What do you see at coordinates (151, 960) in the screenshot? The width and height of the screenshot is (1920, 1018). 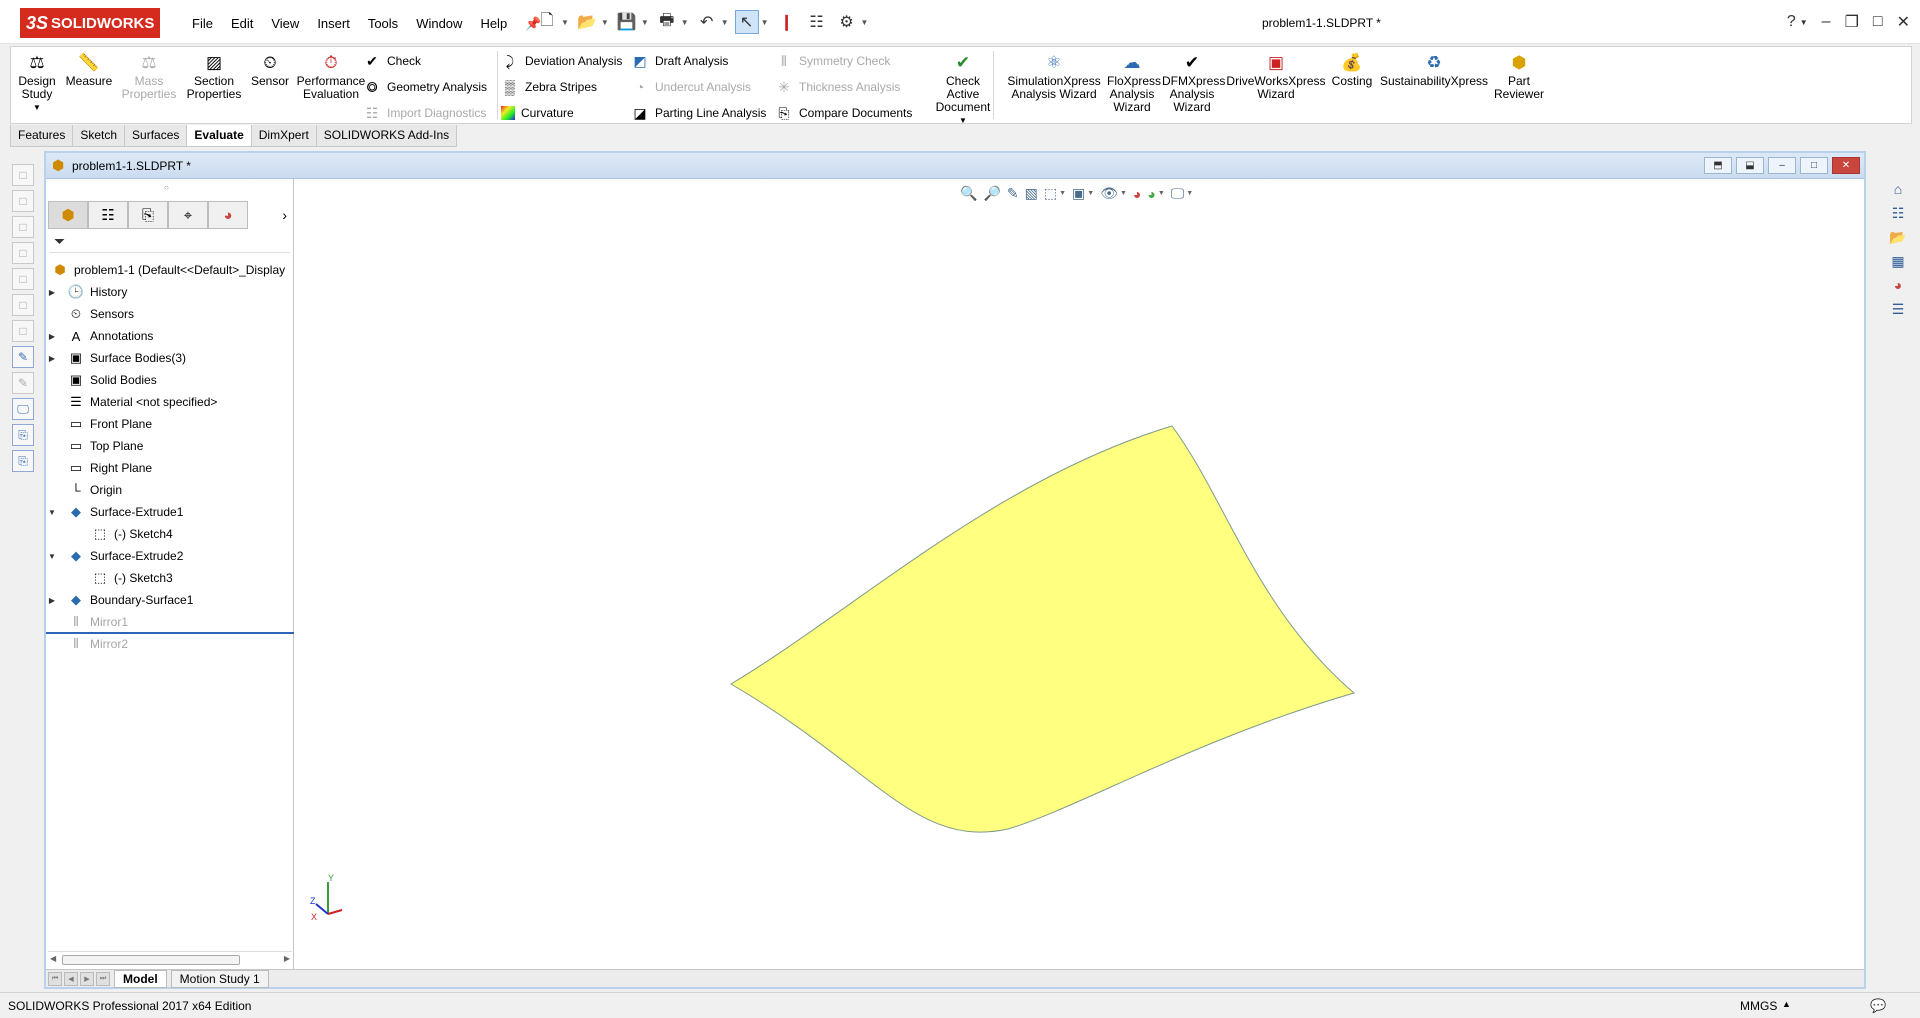 I see `scrollbar-thumb` at bounding box center [151, 960].